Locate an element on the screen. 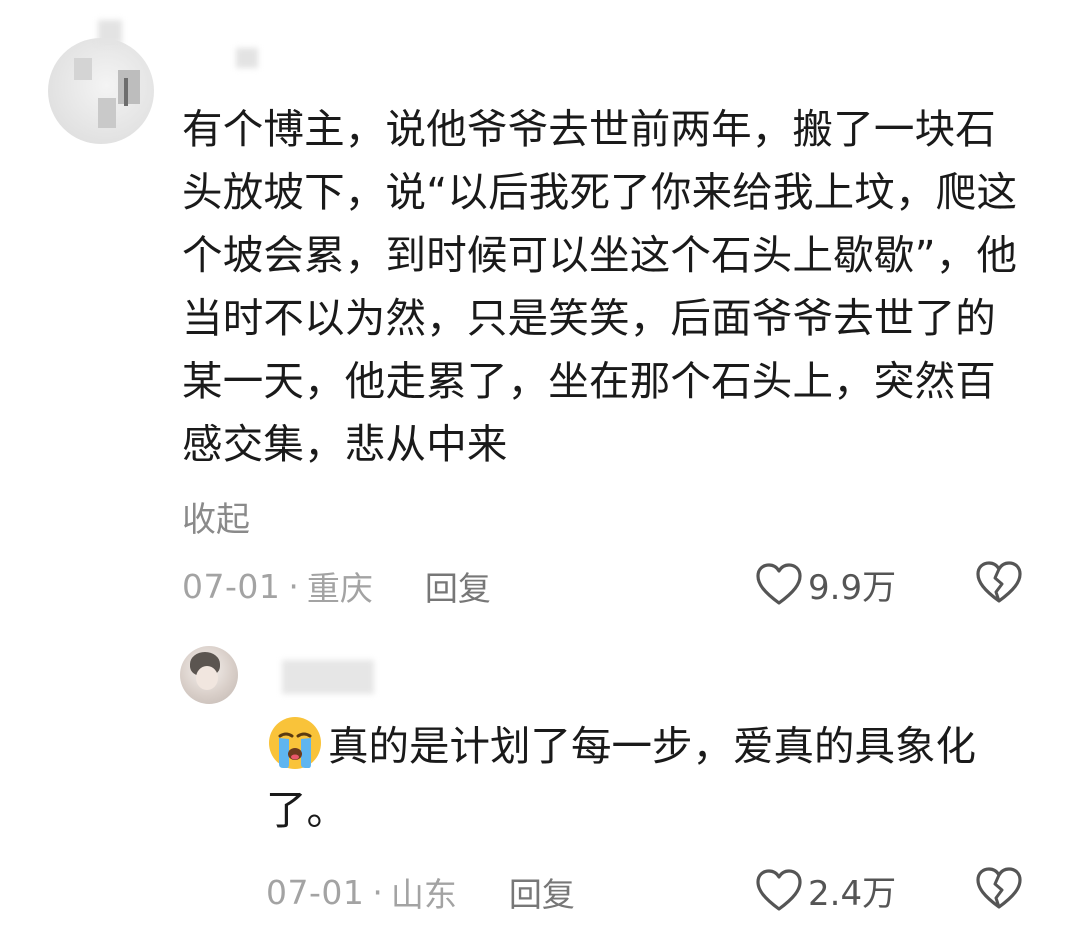 The height and width of the screenshot is (940, 1080). reply-date: 07-01 is located at coordinates (315, 892).